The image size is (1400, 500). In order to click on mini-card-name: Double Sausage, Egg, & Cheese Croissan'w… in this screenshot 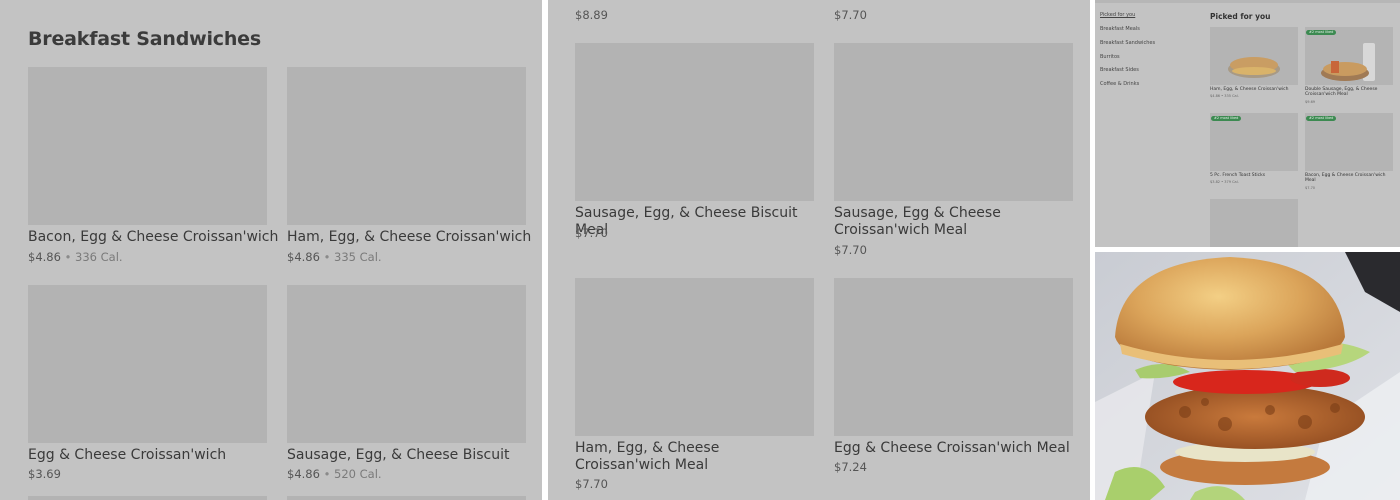, I will do `click(1350, 92)`.